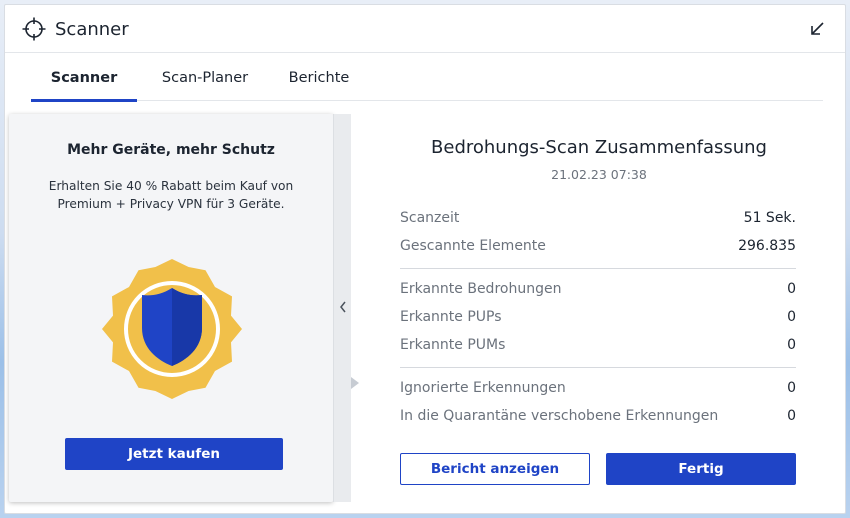  I want to click on summary-title: Bedrohungs-Scan Zusammenfassung, so click(599, 147).